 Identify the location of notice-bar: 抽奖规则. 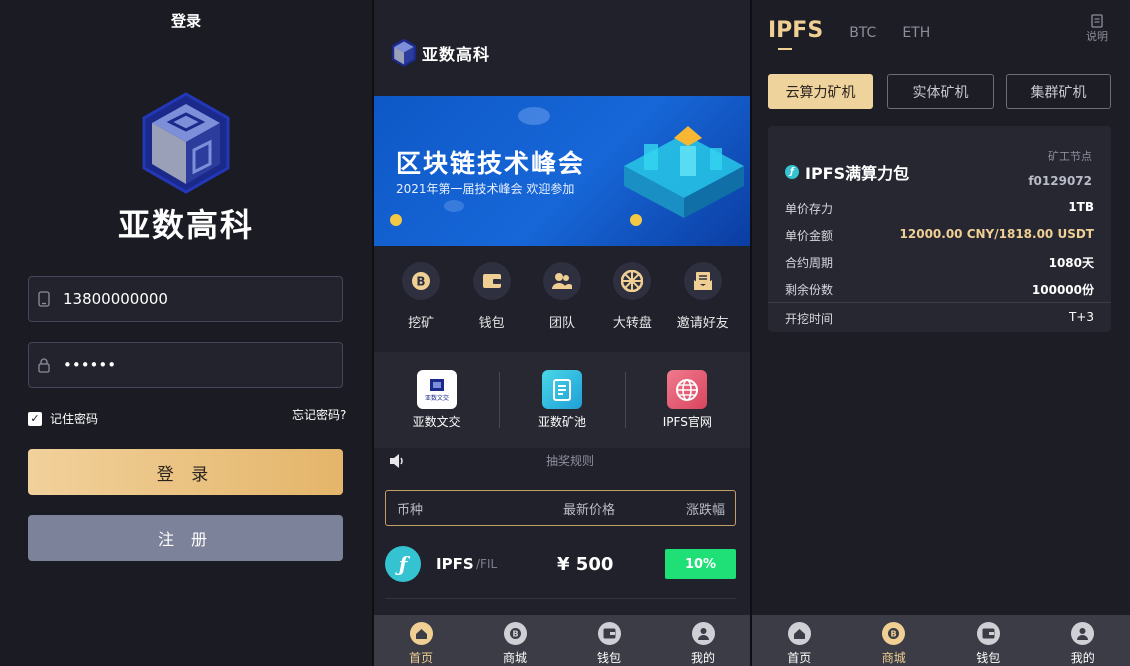
(563, 460).